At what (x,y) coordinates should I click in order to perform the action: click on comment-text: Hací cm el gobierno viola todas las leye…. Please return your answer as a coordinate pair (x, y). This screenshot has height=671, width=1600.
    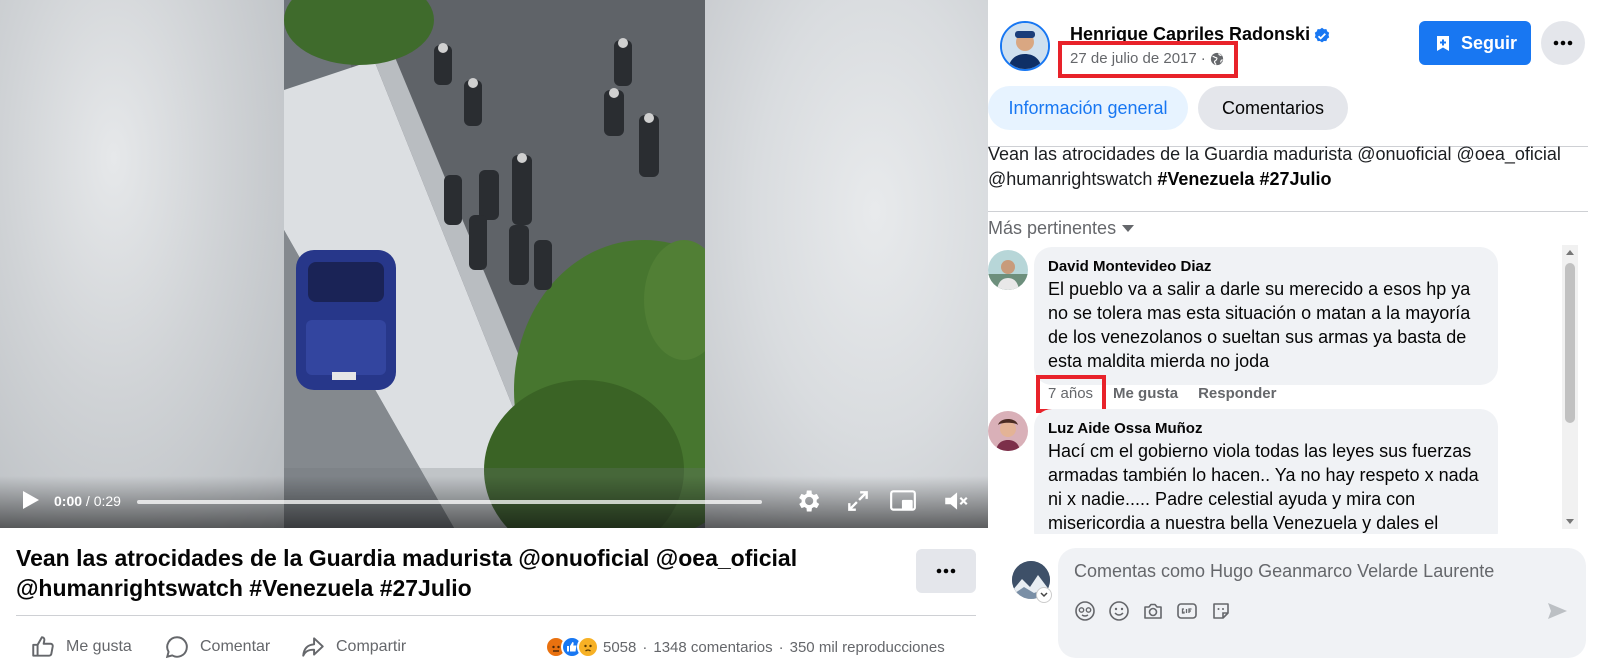
    Looking at the image, I should click on (1263, 487).